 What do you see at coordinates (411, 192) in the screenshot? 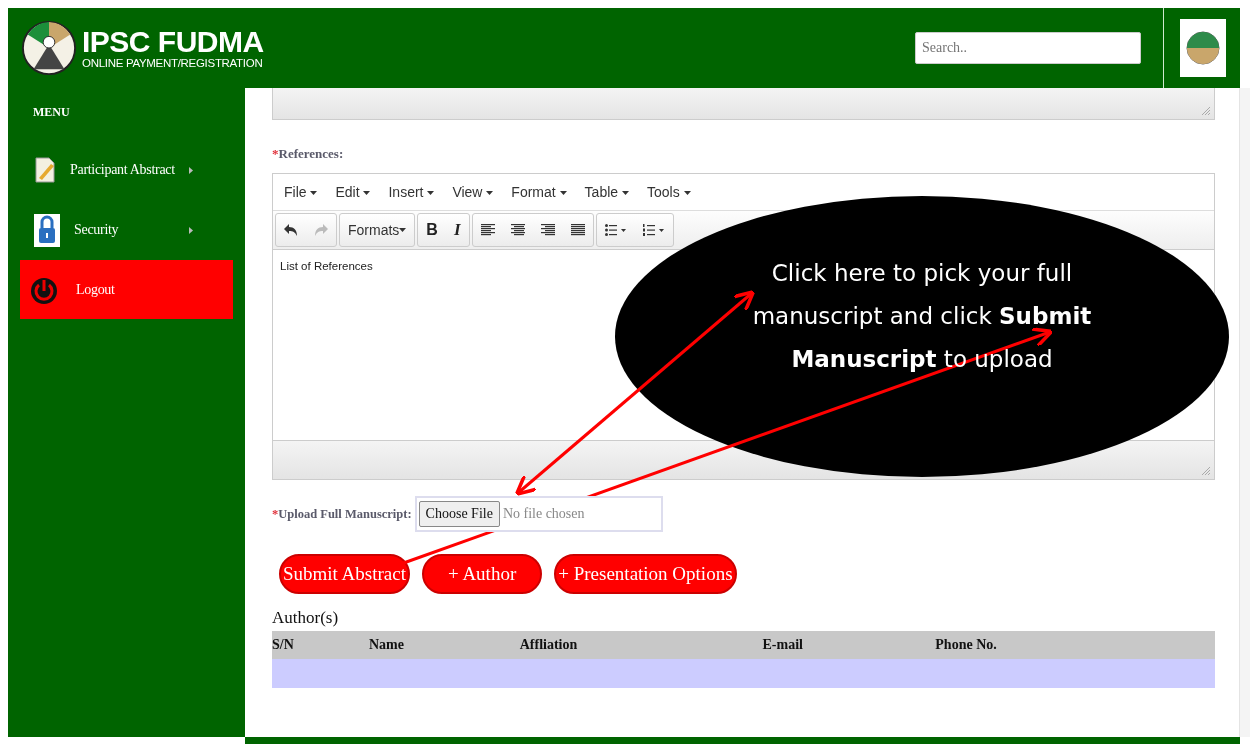
I see `editor-menu-item: Insert` at bounding box center [411, 192].